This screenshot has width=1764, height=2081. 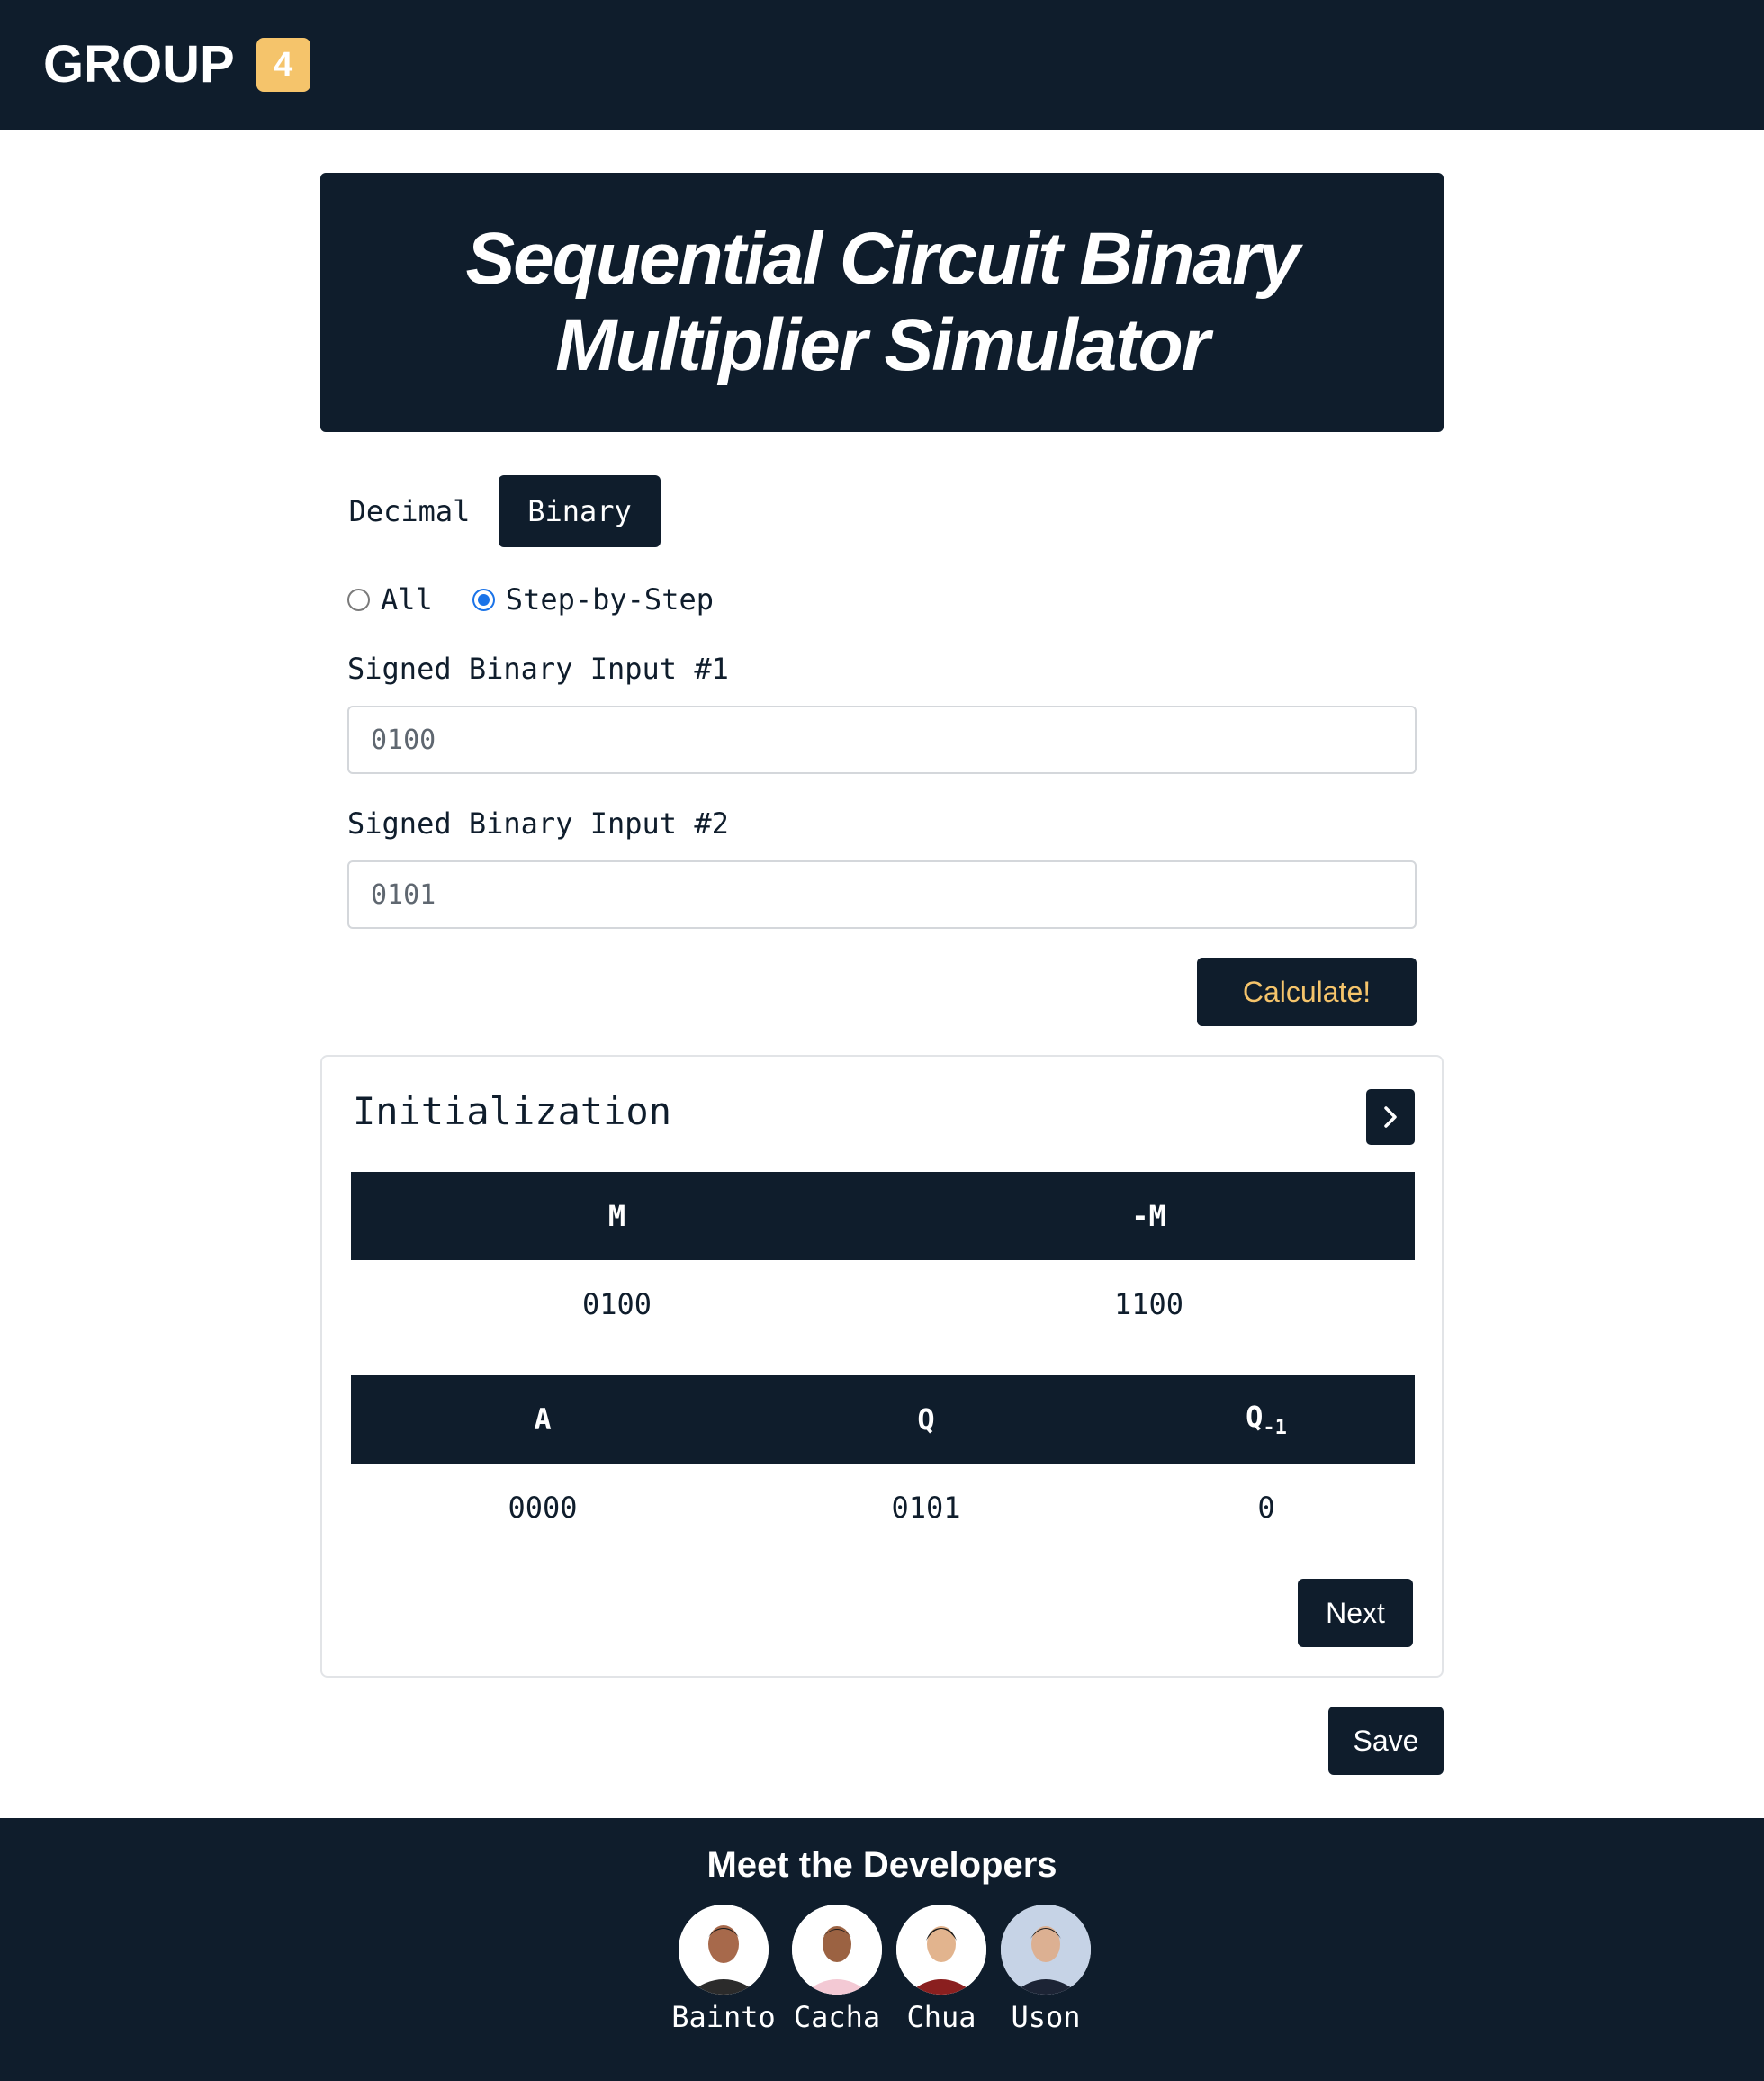 What do you see at coordinates (883, 1419) in the screenshot?
I see `aq-table-header: A Q Q-1` at bounding box center [883, 1419].